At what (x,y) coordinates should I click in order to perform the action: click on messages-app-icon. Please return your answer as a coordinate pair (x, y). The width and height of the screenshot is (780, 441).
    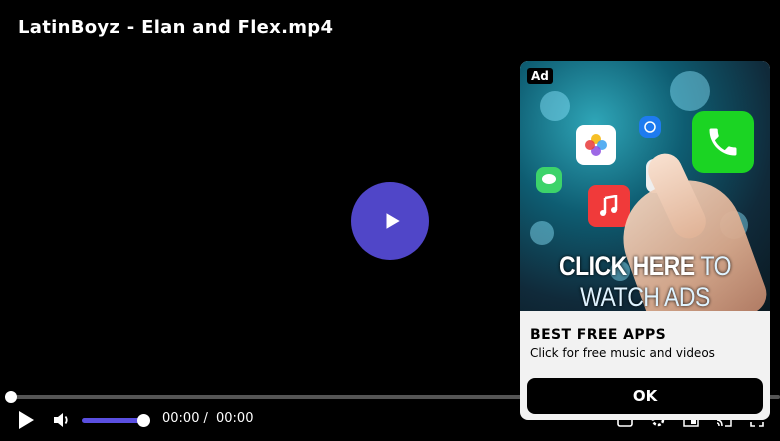
    Looking at the image, I should click on (549, 180).